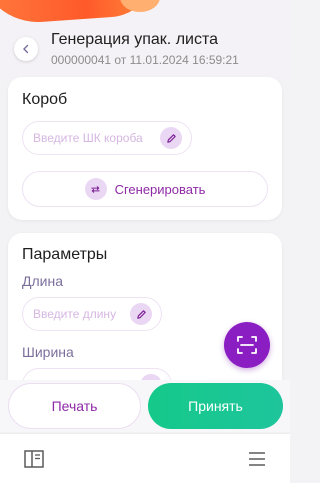 Image resolution: width=320 pixels, height=483 pixels. What do you see at coordinates (34, 459) in the screenshot?
I see `book-icon` at bounding box center [34, 459].